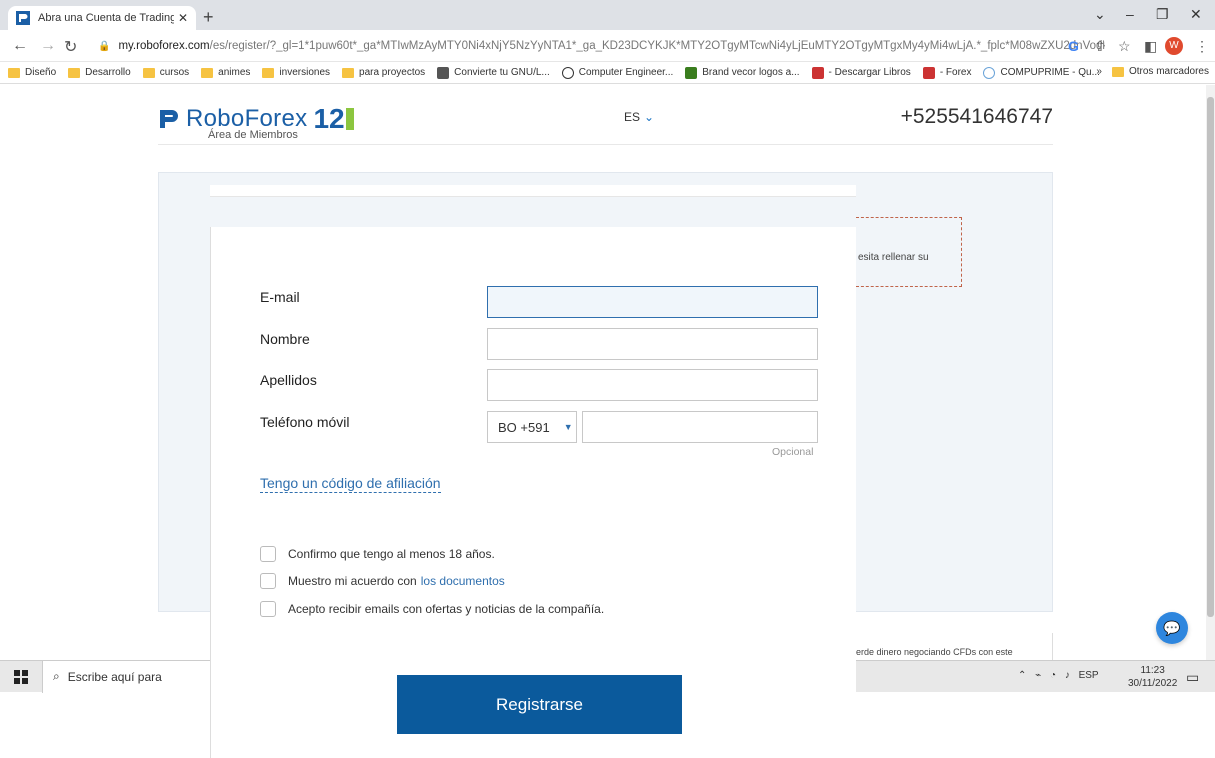  Describe the element at coordinates (256, 122) in the screenshot. I see `roboforex-logo: RoboForex 12 Área de Miembros` at that location.